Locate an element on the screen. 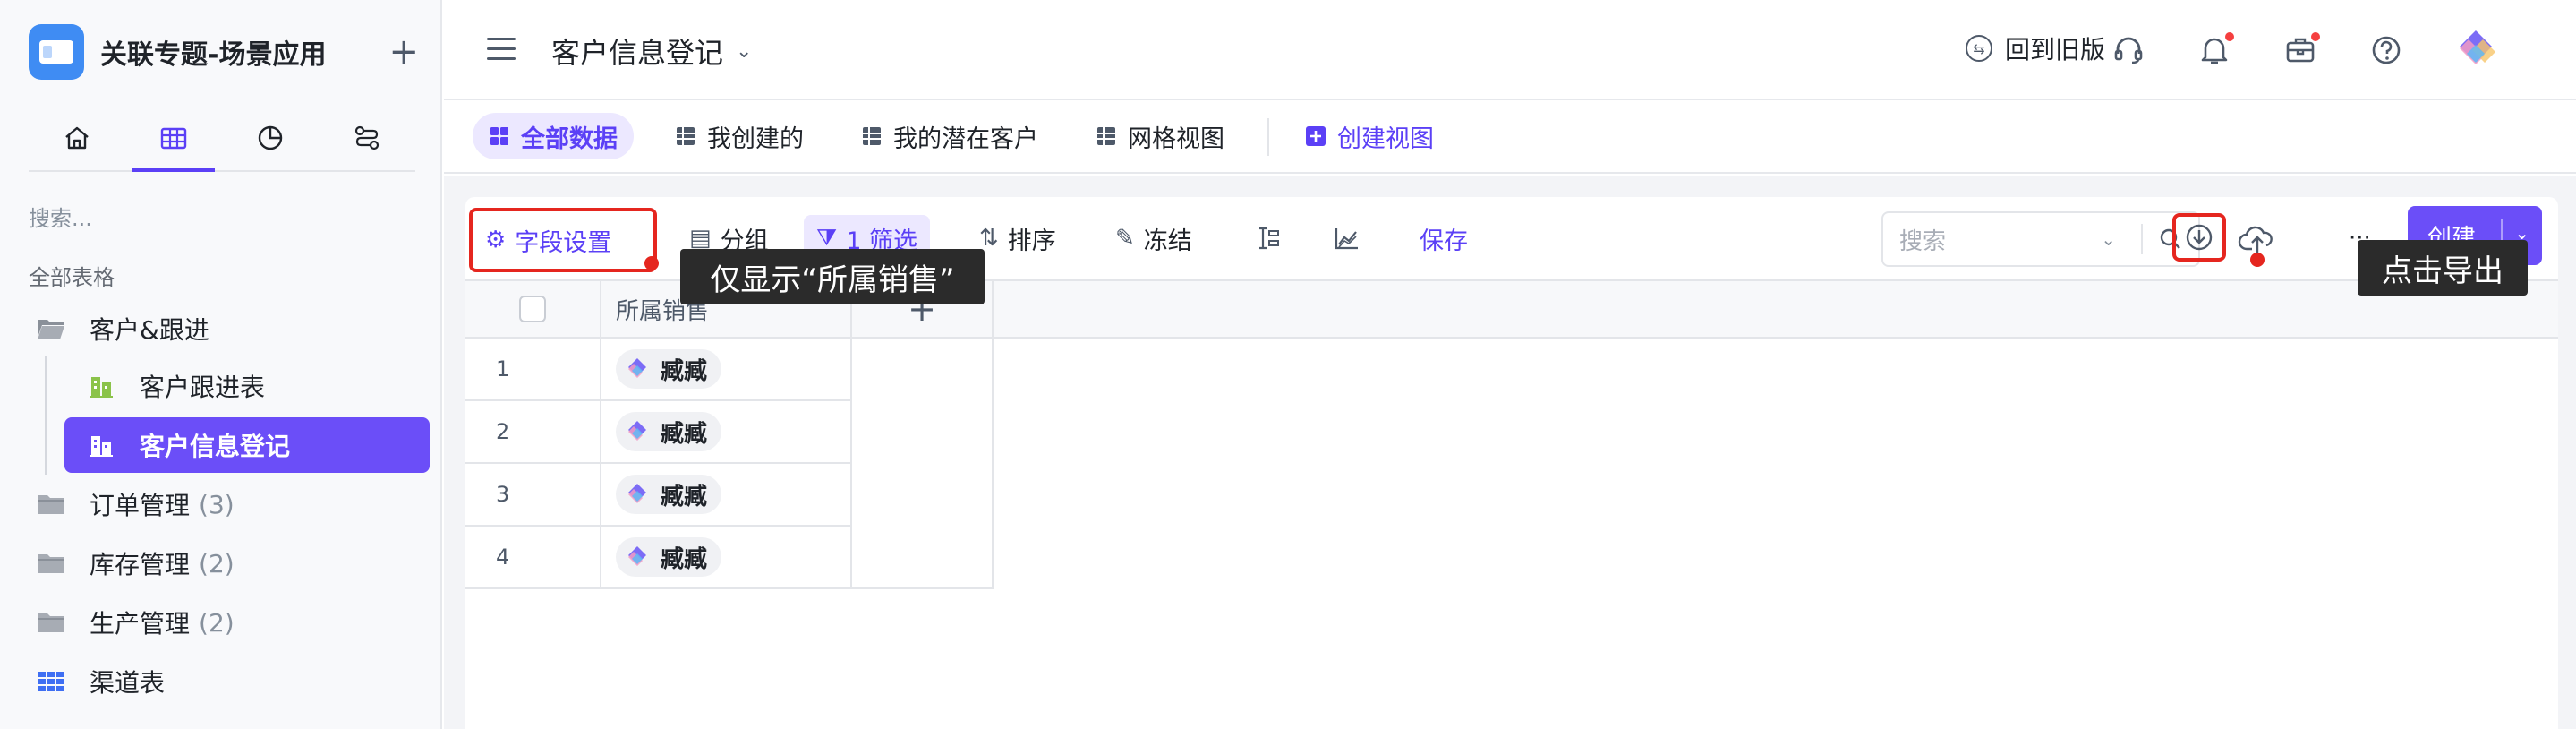  folder-open-icon is located at coordinates (51, 328).